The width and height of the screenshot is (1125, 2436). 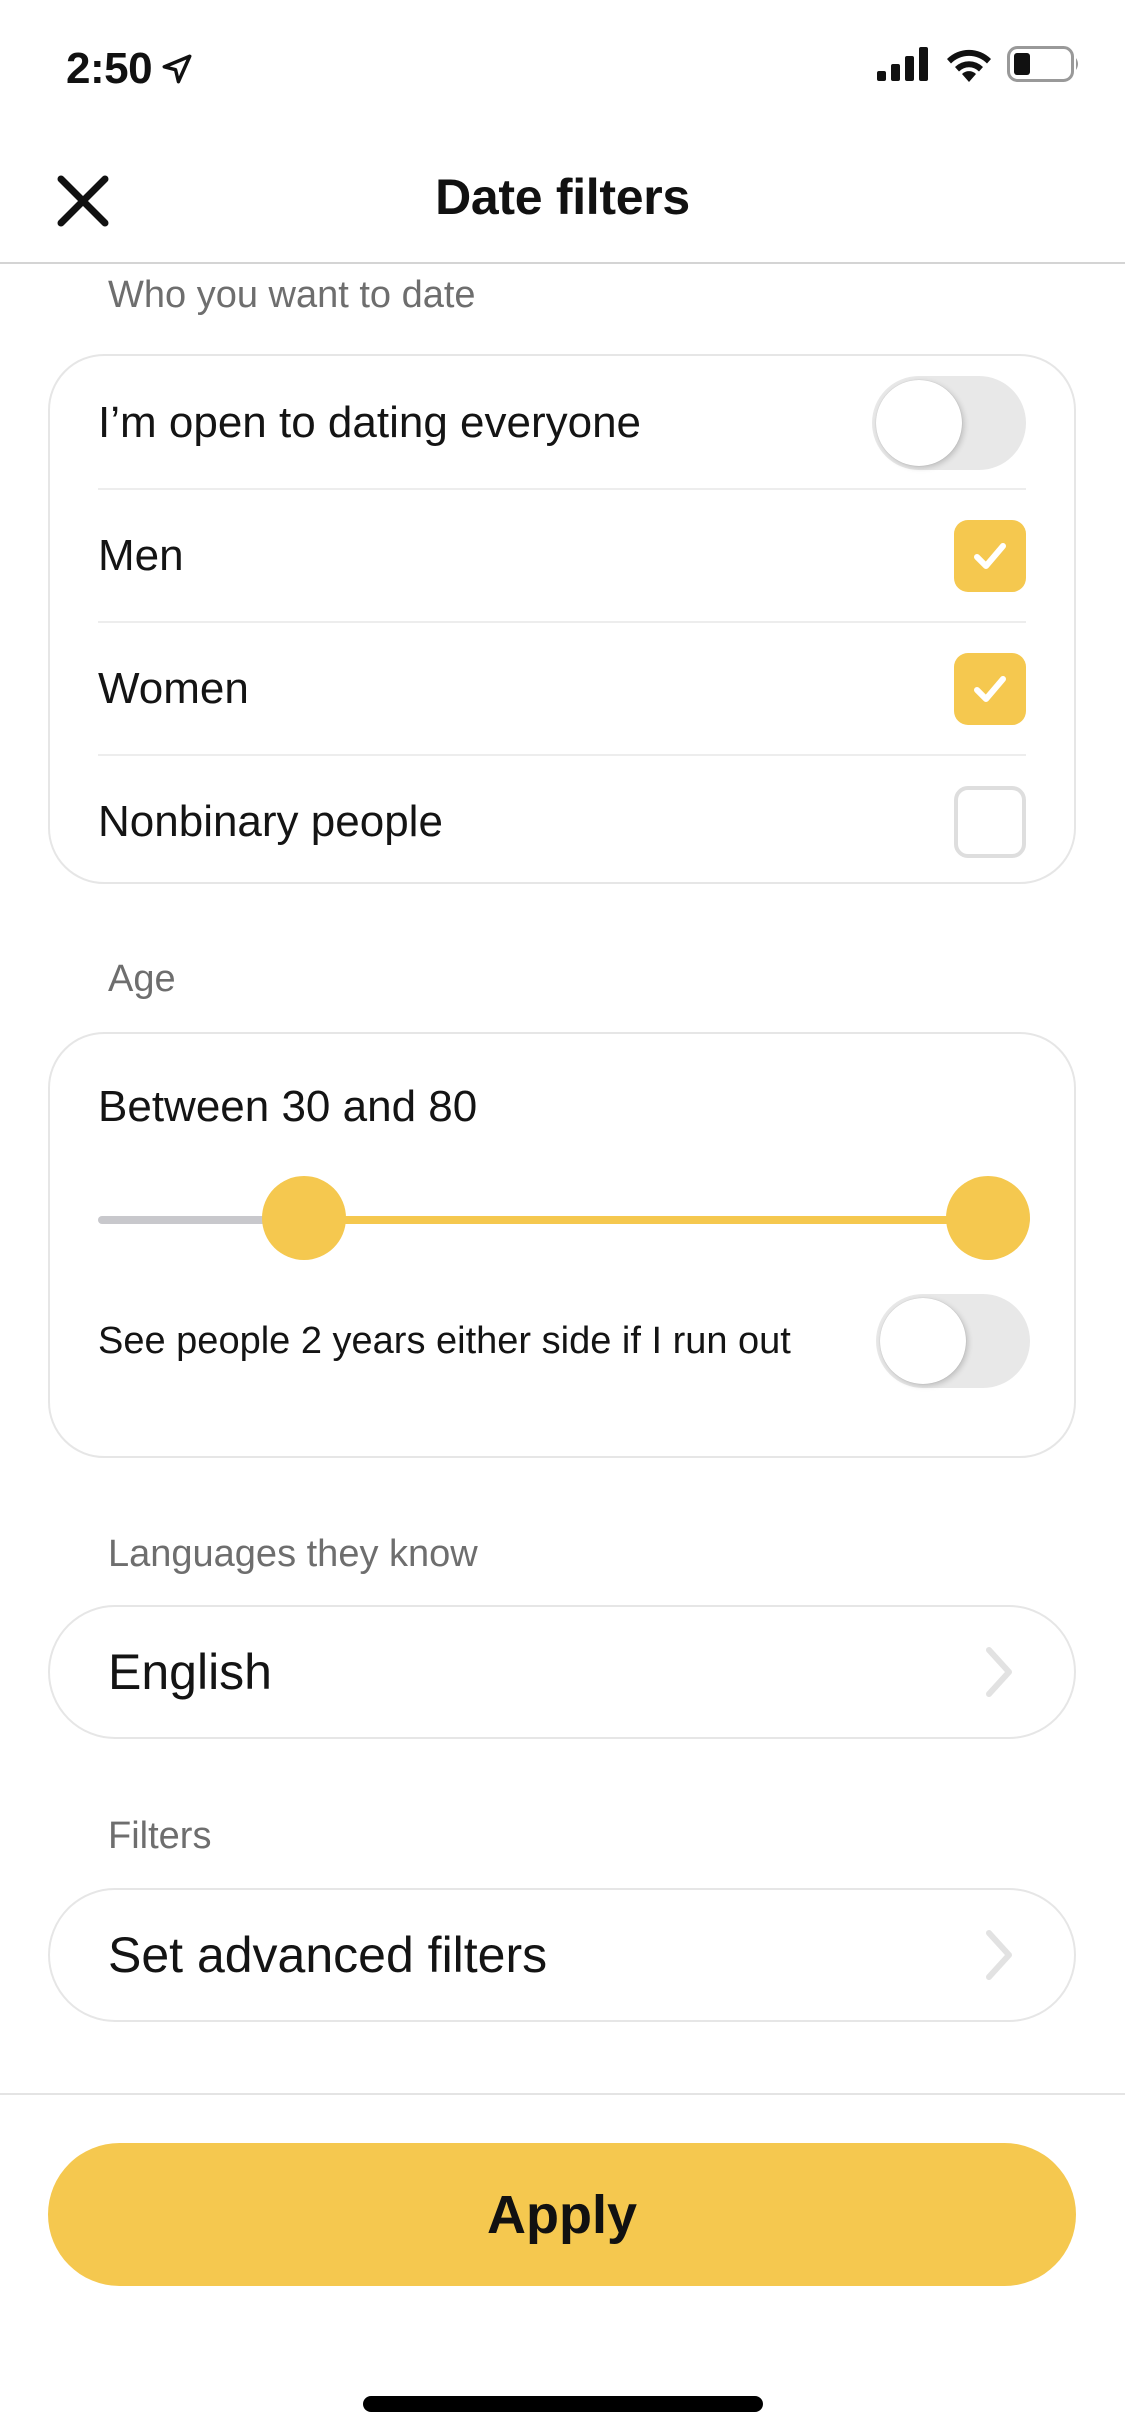 What do you see at coordinates (562, 821) in the screenshot?
I see `option-row-nonbinary: Nonbinary people` at bounding box center [562, 821].